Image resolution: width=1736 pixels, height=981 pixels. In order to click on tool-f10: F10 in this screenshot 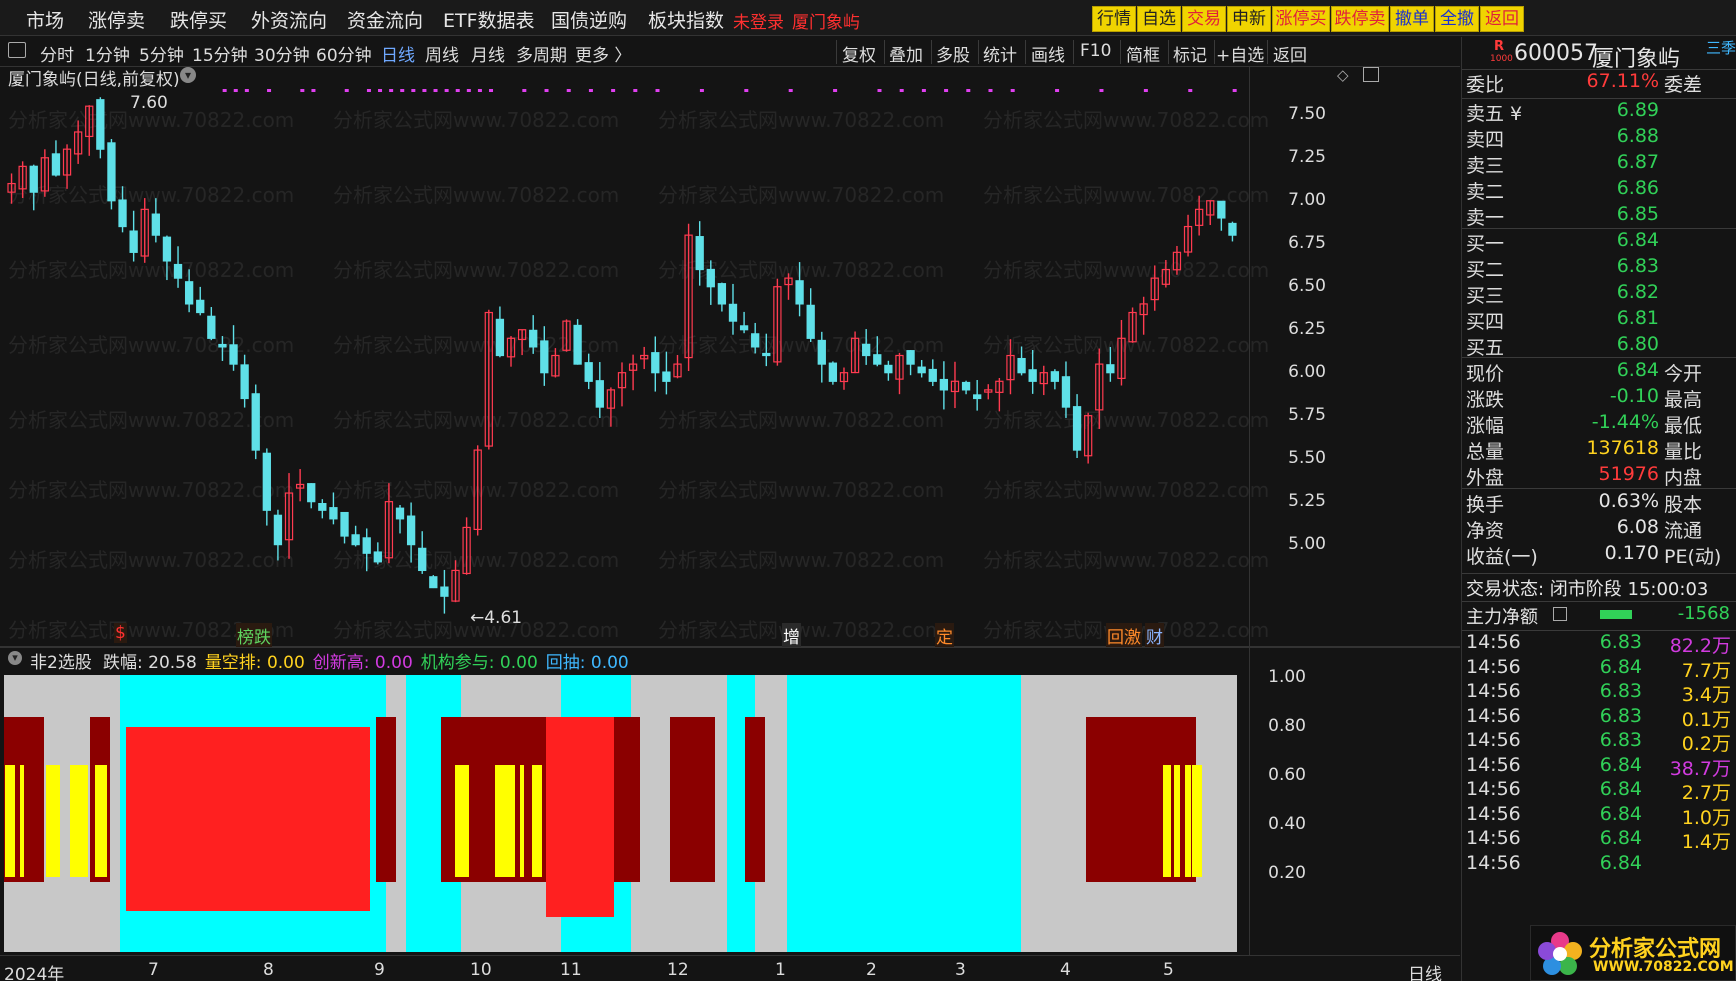, I will do `click(1095, 51)`.